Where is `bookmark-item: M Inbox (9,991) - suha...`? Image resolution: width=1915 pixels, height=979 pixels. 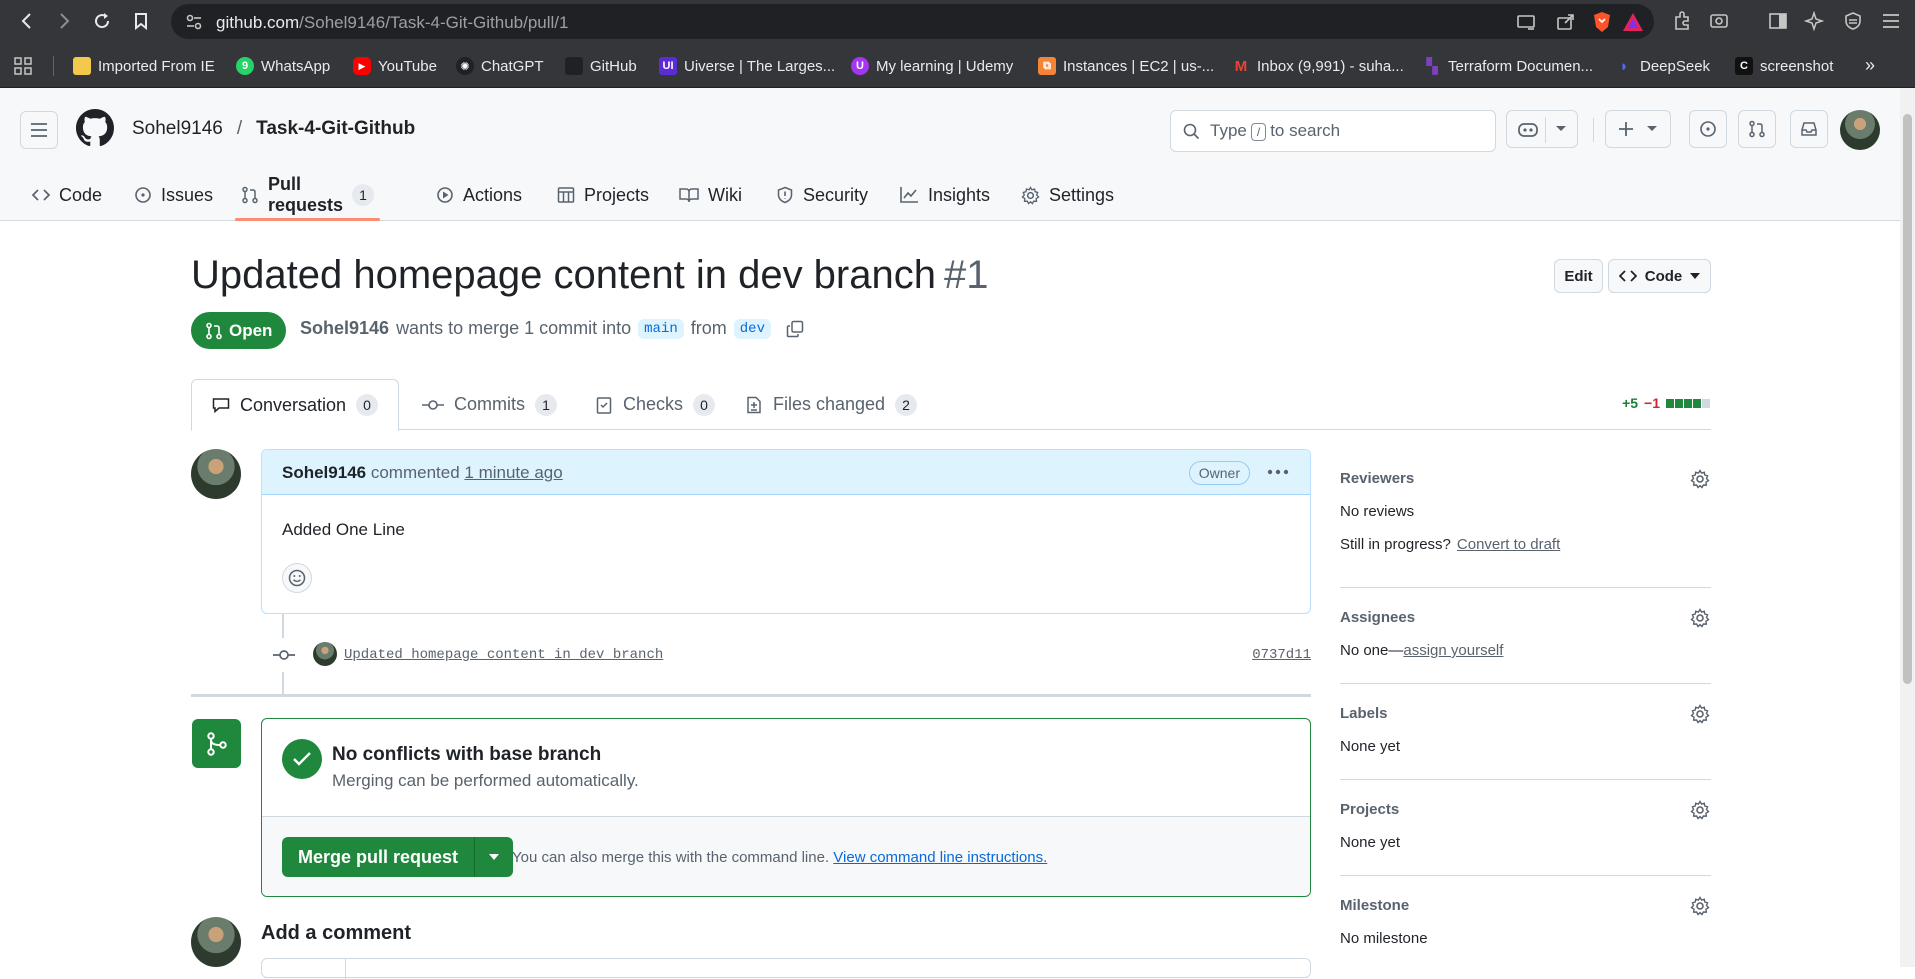
bookmark-item: M Inbox (9,991) - suha... is located at coordinates (1318, 66).